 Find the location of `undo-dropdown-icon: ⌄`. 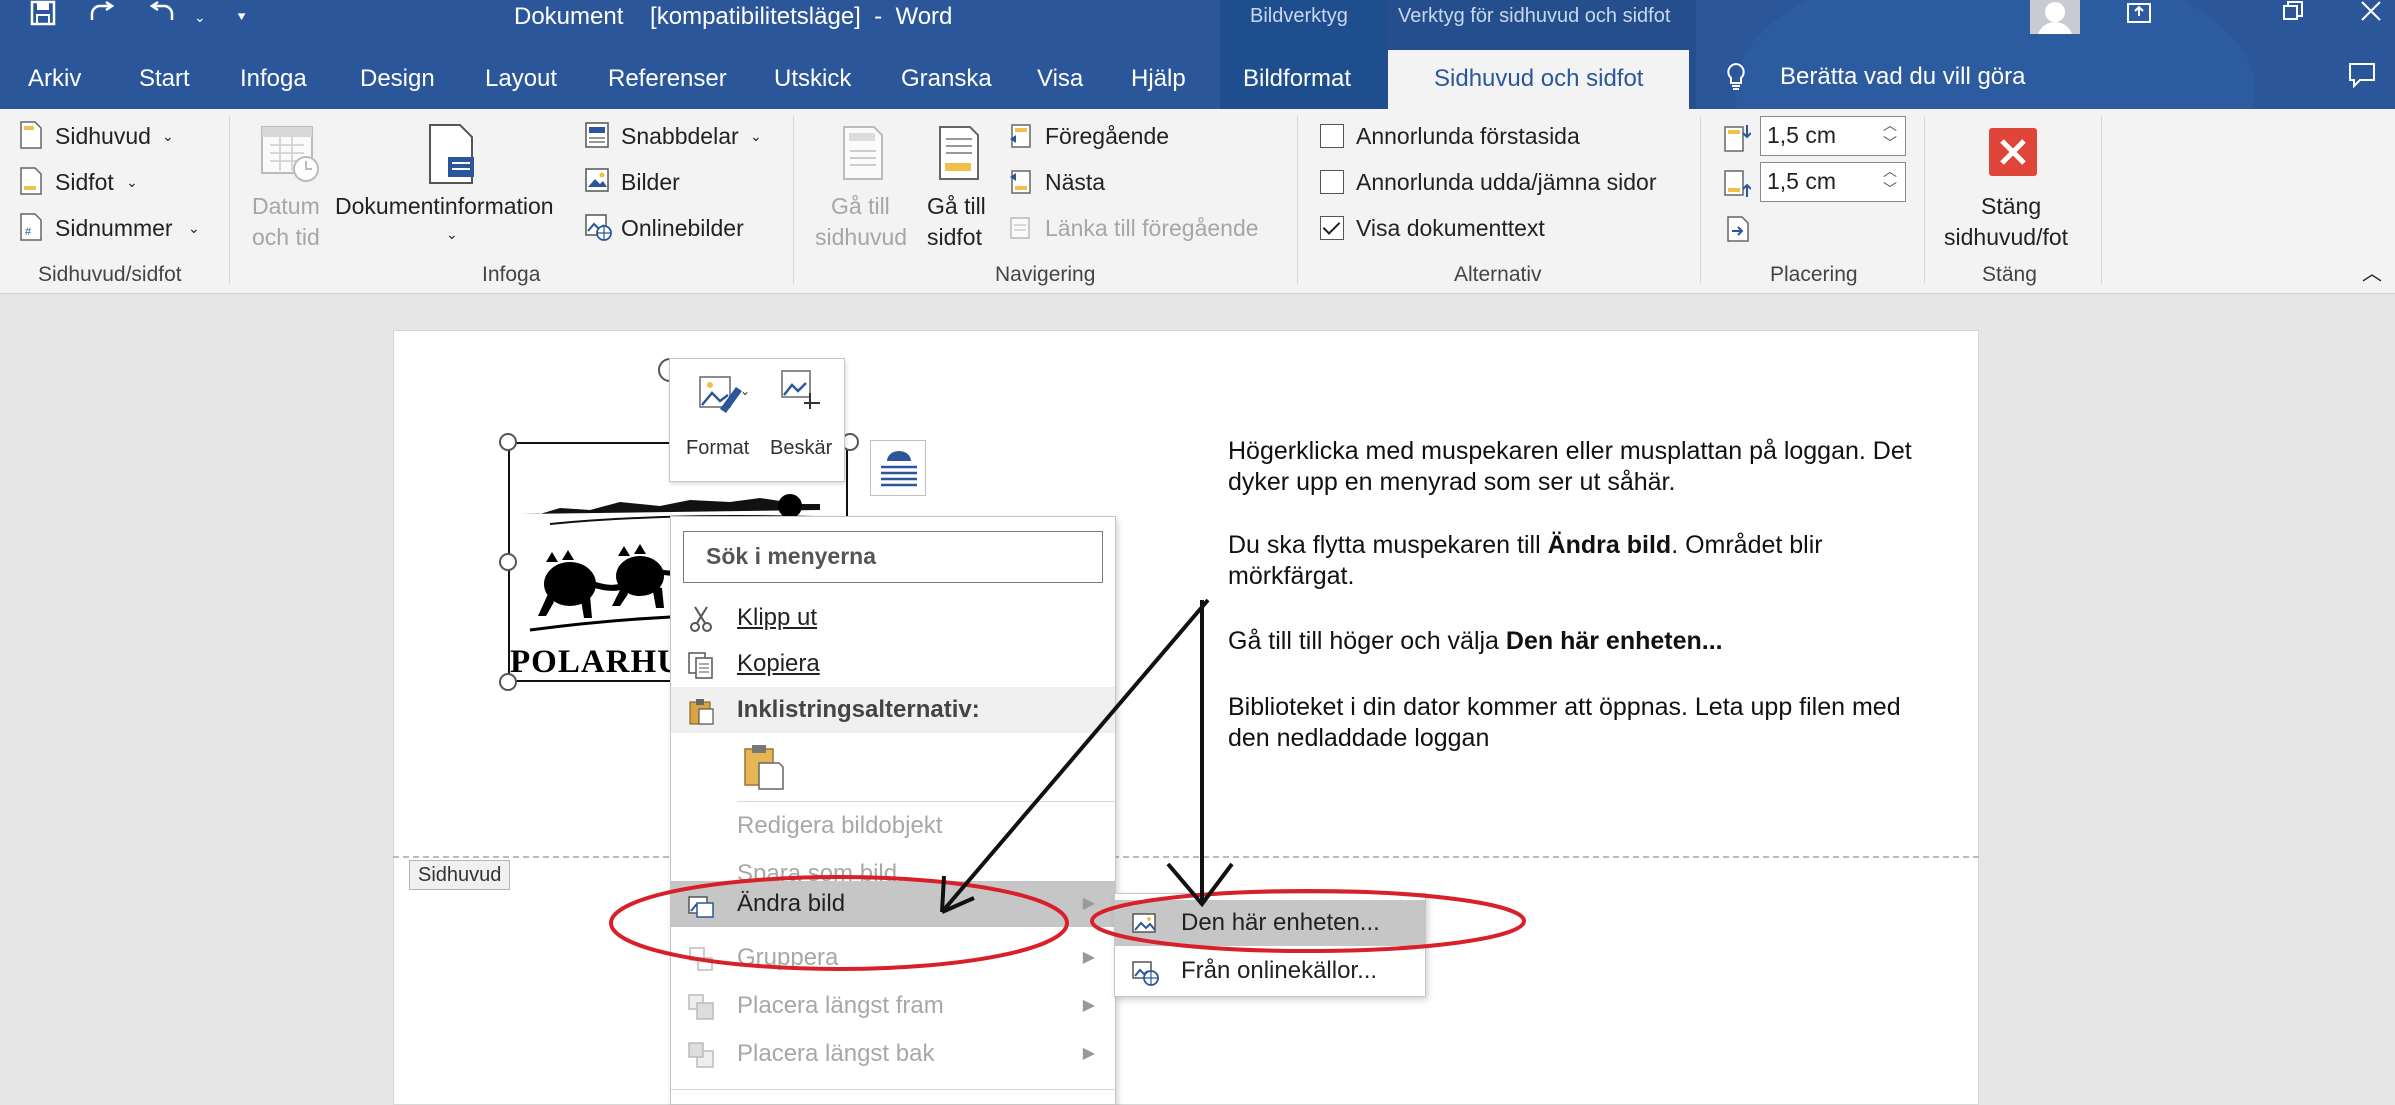

undo-dropdown-icon: ⌄ is located at coordinates (200, 17).